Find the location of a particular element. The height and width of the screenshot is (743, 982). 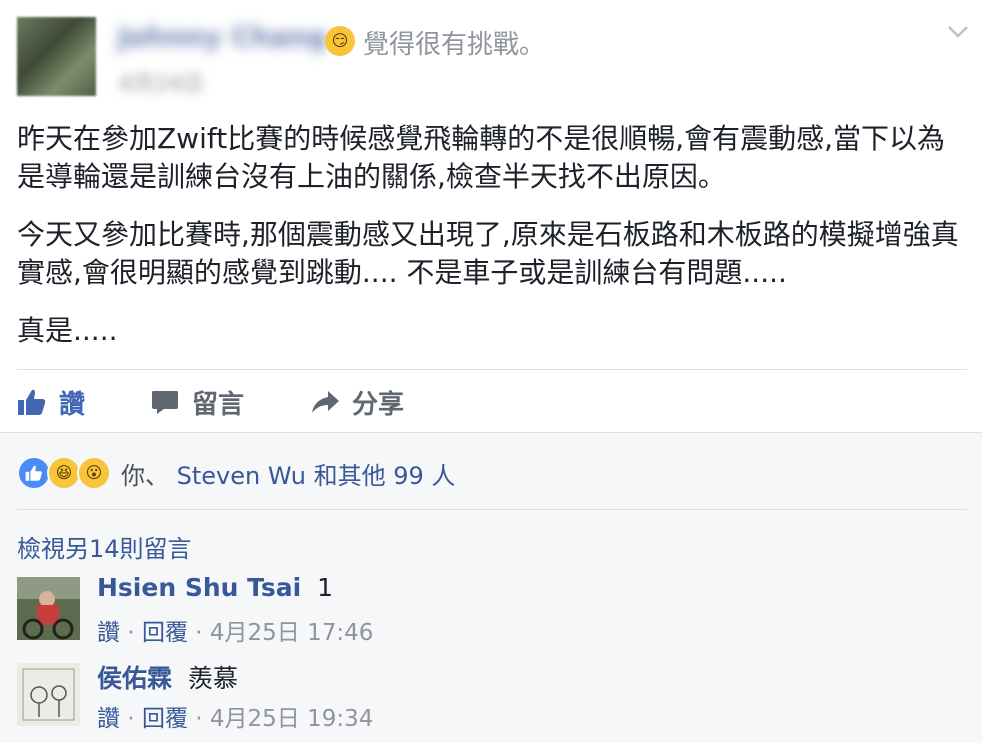

comment-meta: 讚 · 回覆 · 4月25日 19:34 is located at coordinates (235, 719).